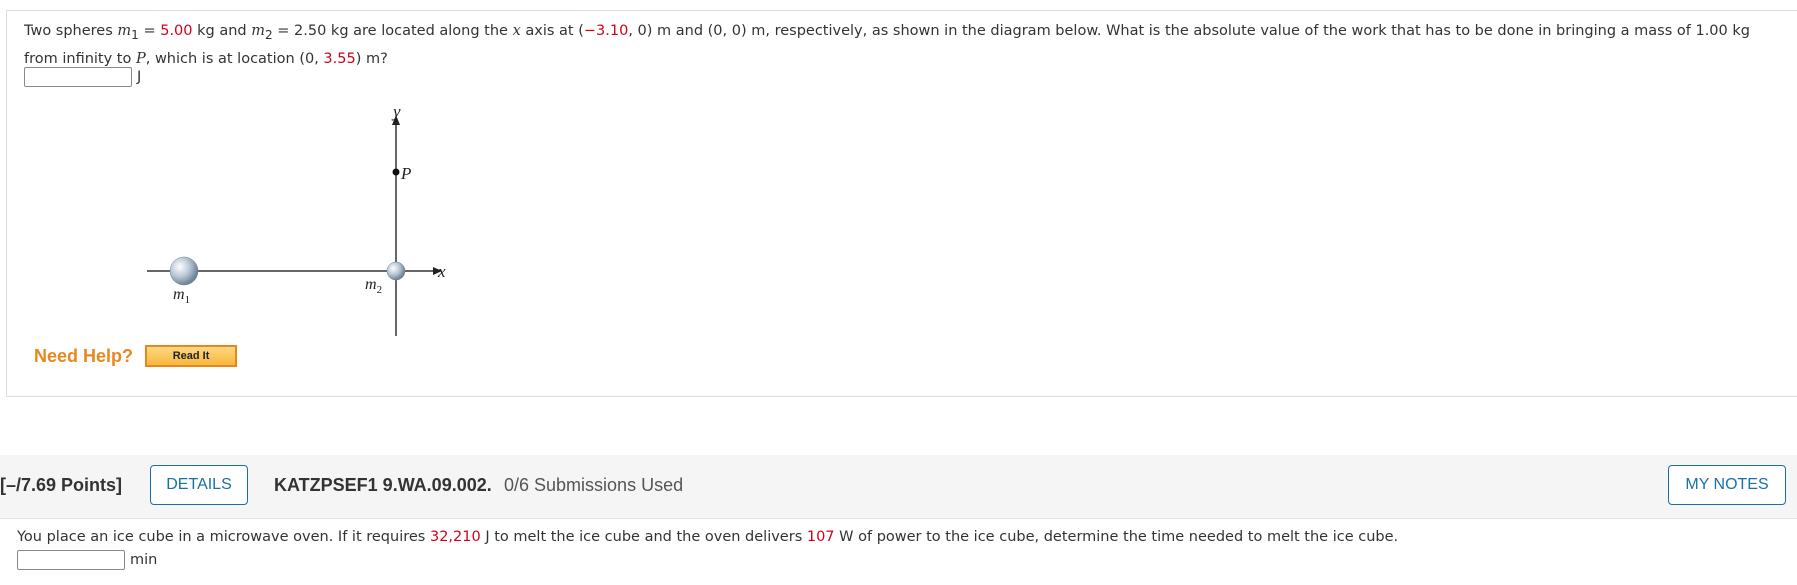 The height and width of the screenshot is (585, 1797). I want to click on question-code: KATZPSEF1 9.WA.09.002., so click(383, 485).